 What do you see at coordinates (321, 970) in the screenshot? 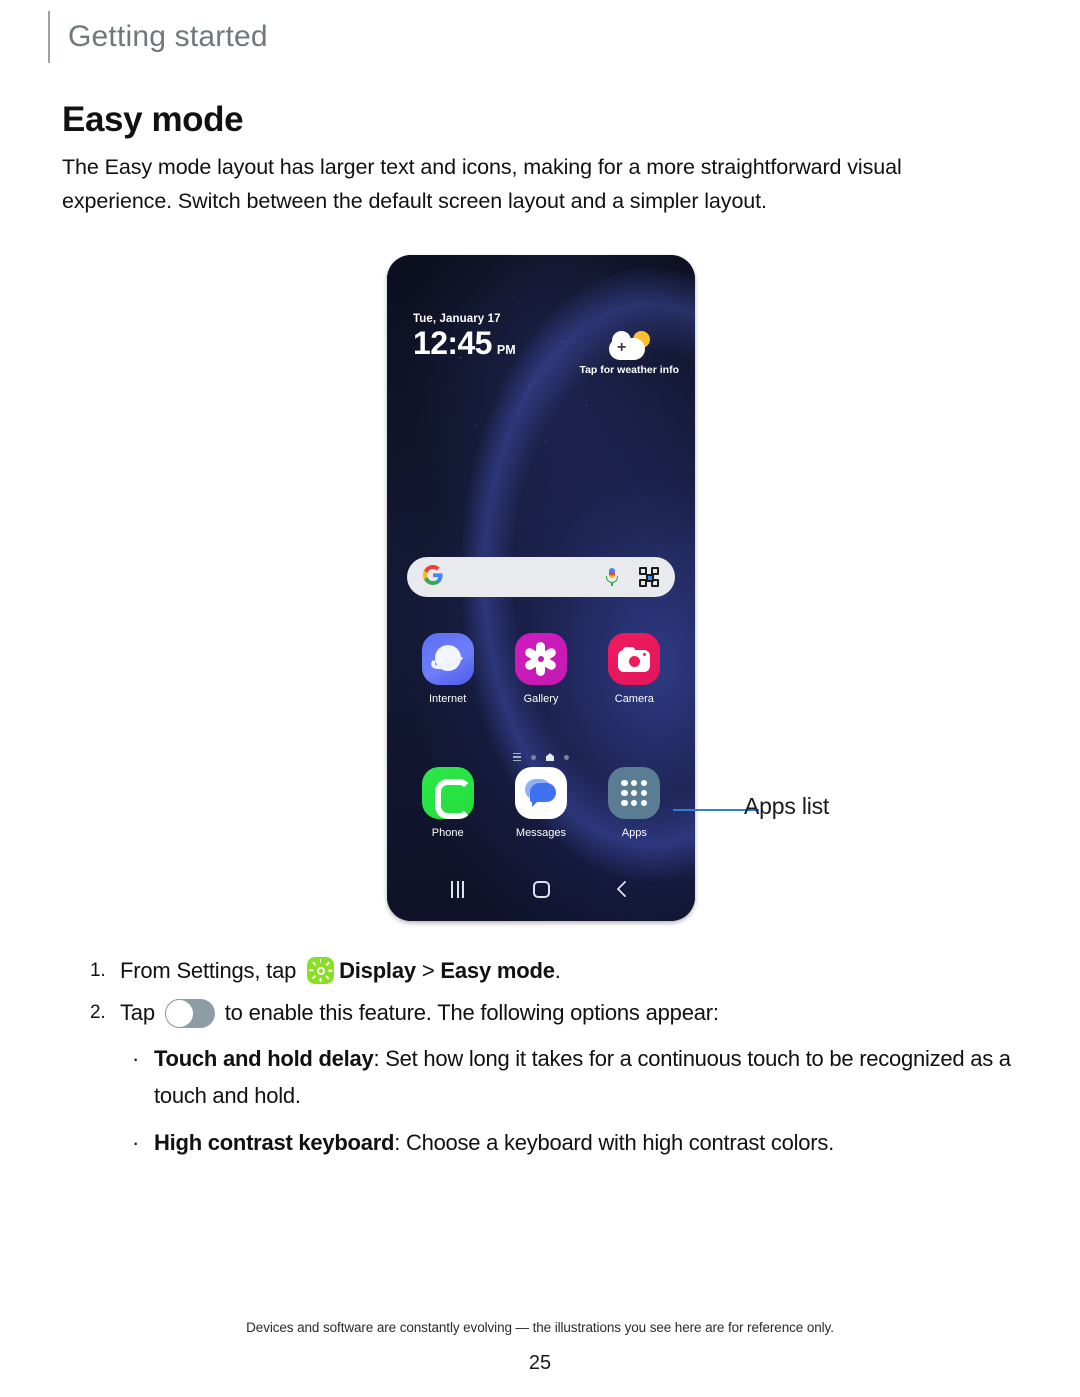
I see `display-brightness-icon` at bounding box center [321, 970].